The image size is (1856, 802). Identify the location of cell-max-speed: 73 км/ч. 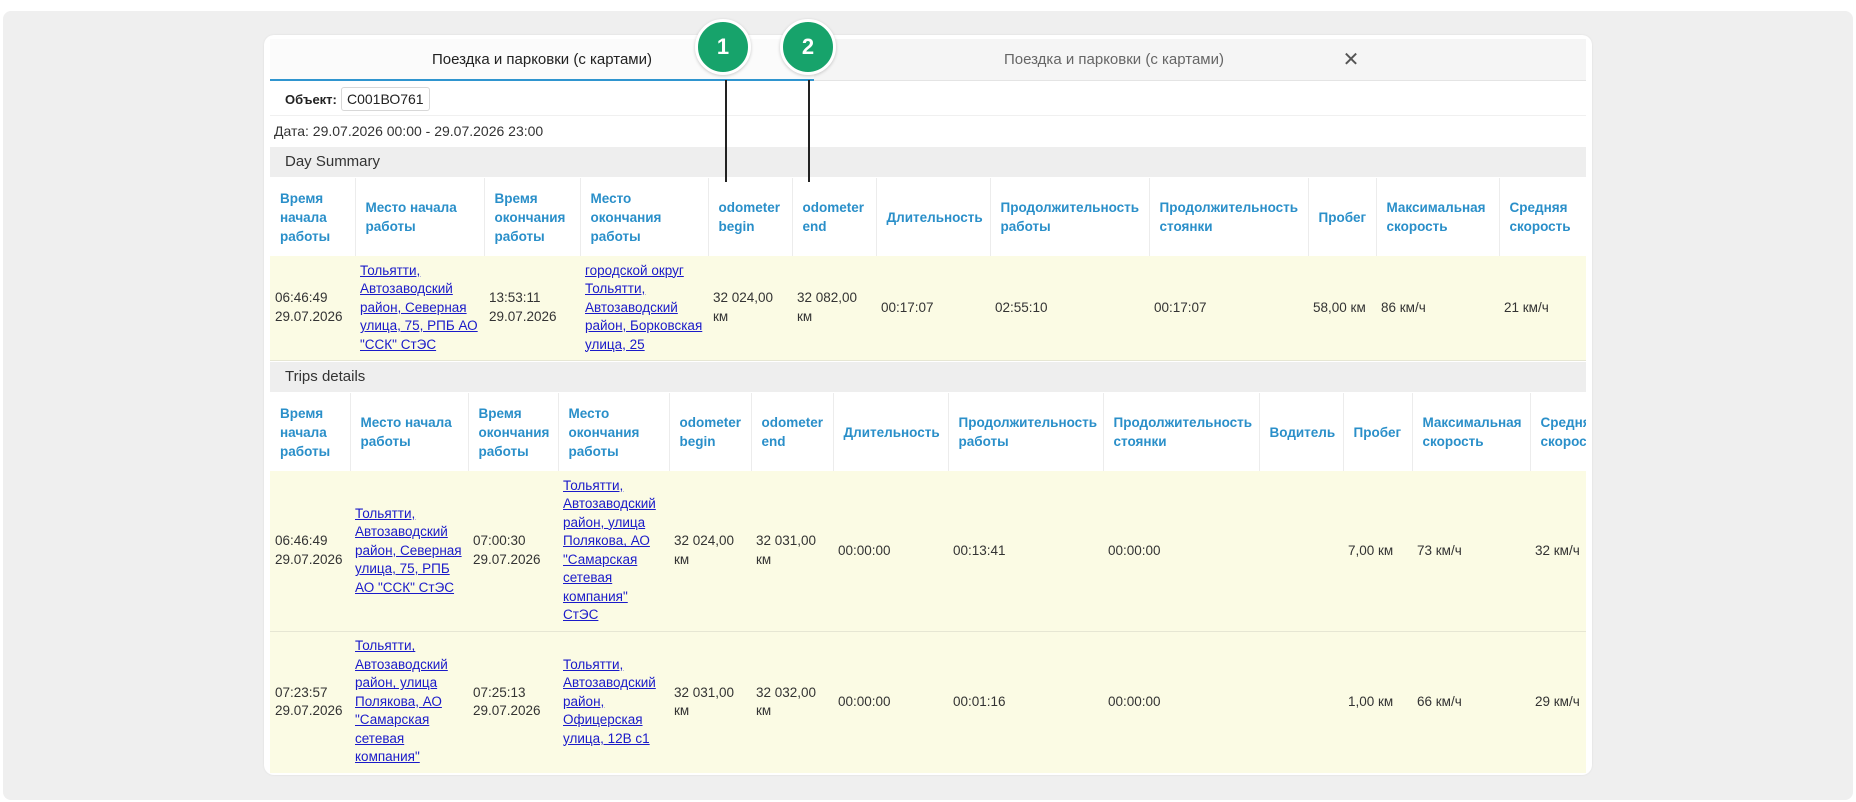
(1471, 551).